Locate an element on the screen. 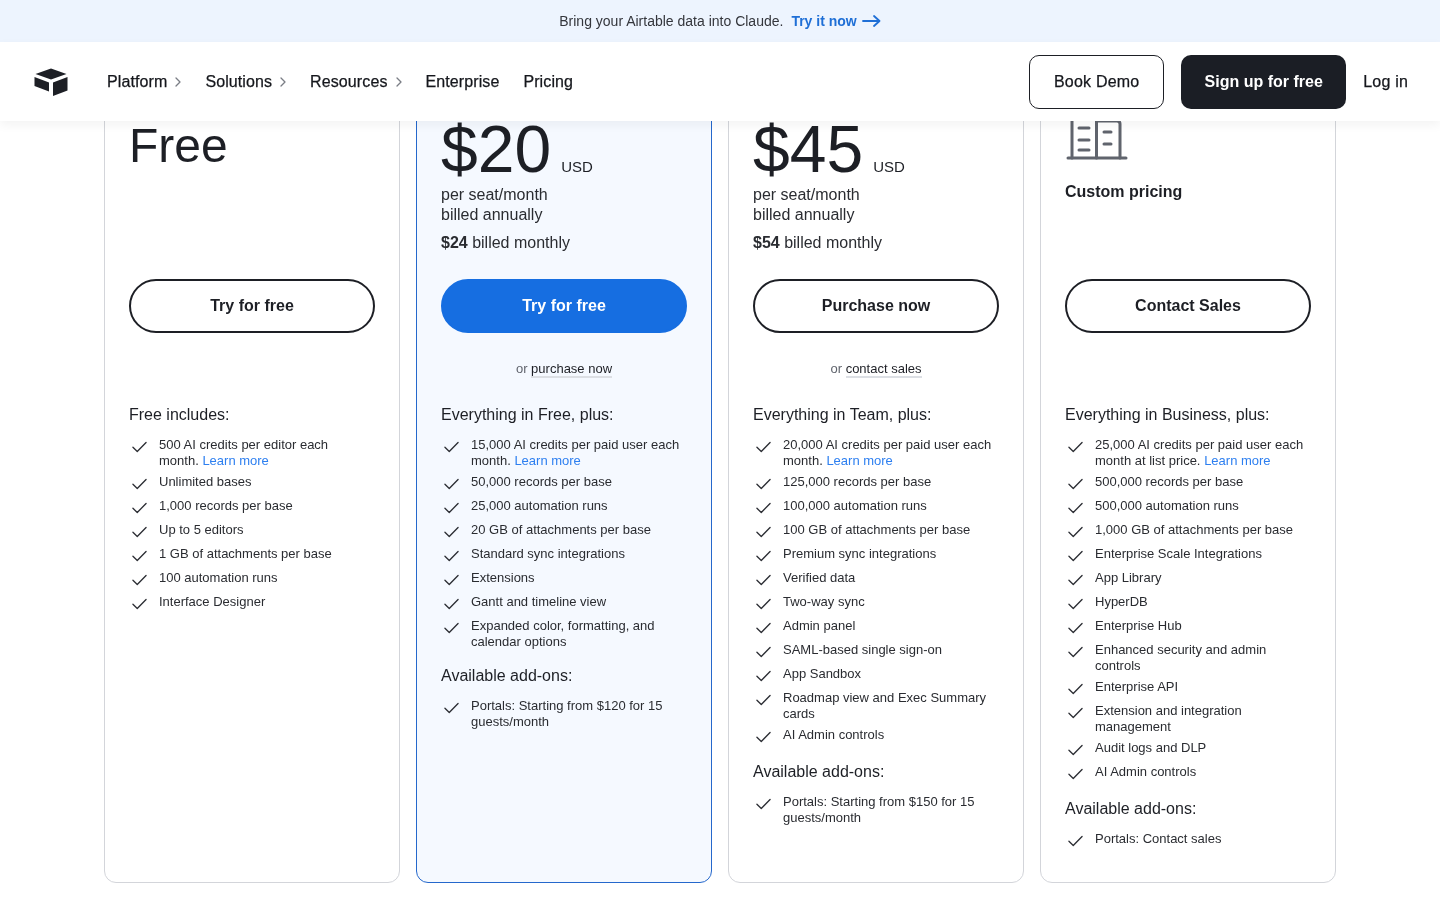 This screenshot has height=900, width=1440. monthly-price: $24 billed monthly is located at coordinates (506, 243).